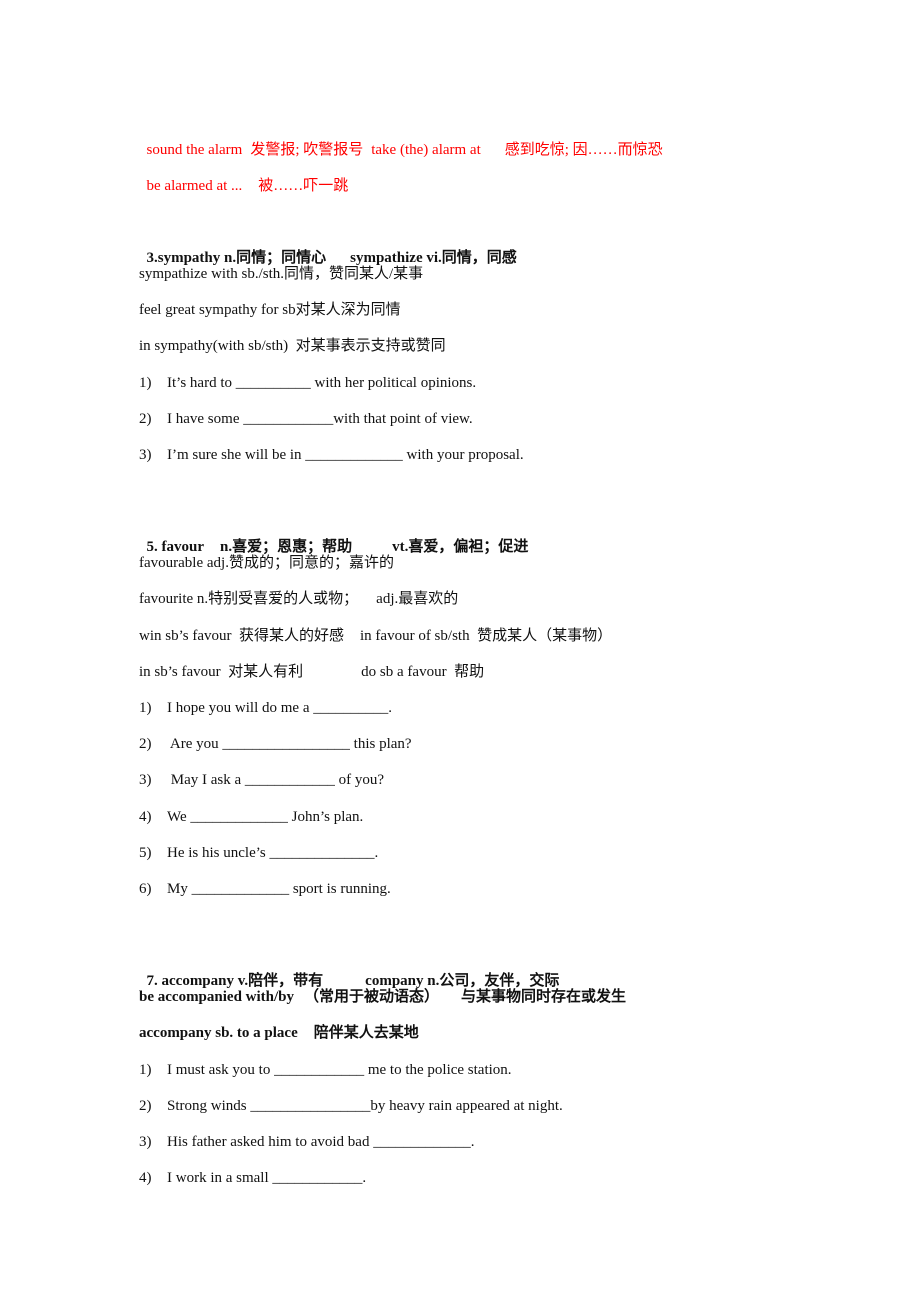 This screenshot has width=920, height=1302. What do you see at coordinates (372, 997) in the screenshot?
I see `note-text: （常用于被动语态）` at bounding box center [372, 997].